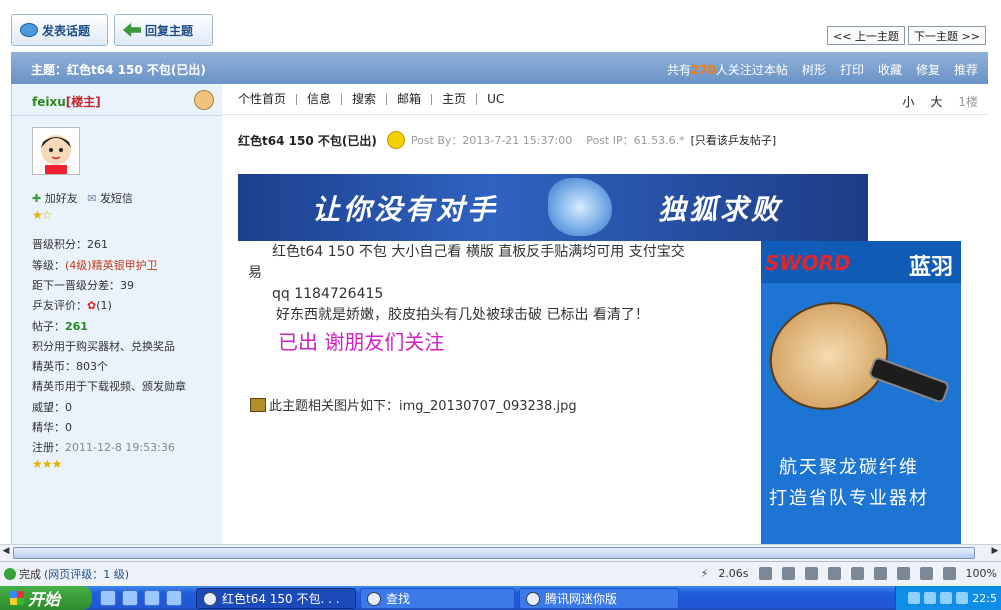 Image resolution: width=1001 pixels, height=610 pixels. Describe the element at coordinates (857, 573) in the screenshot. I see `screenshot-icon` at that location.